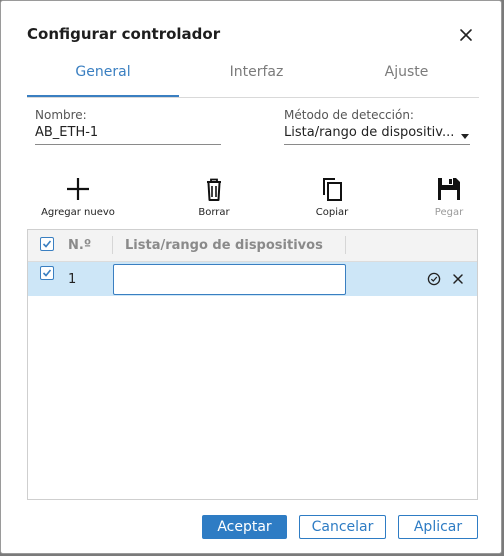 The width and height of the screenshot is (504, 556). I want to click on cancel-edit-icon, so click(458, 281).